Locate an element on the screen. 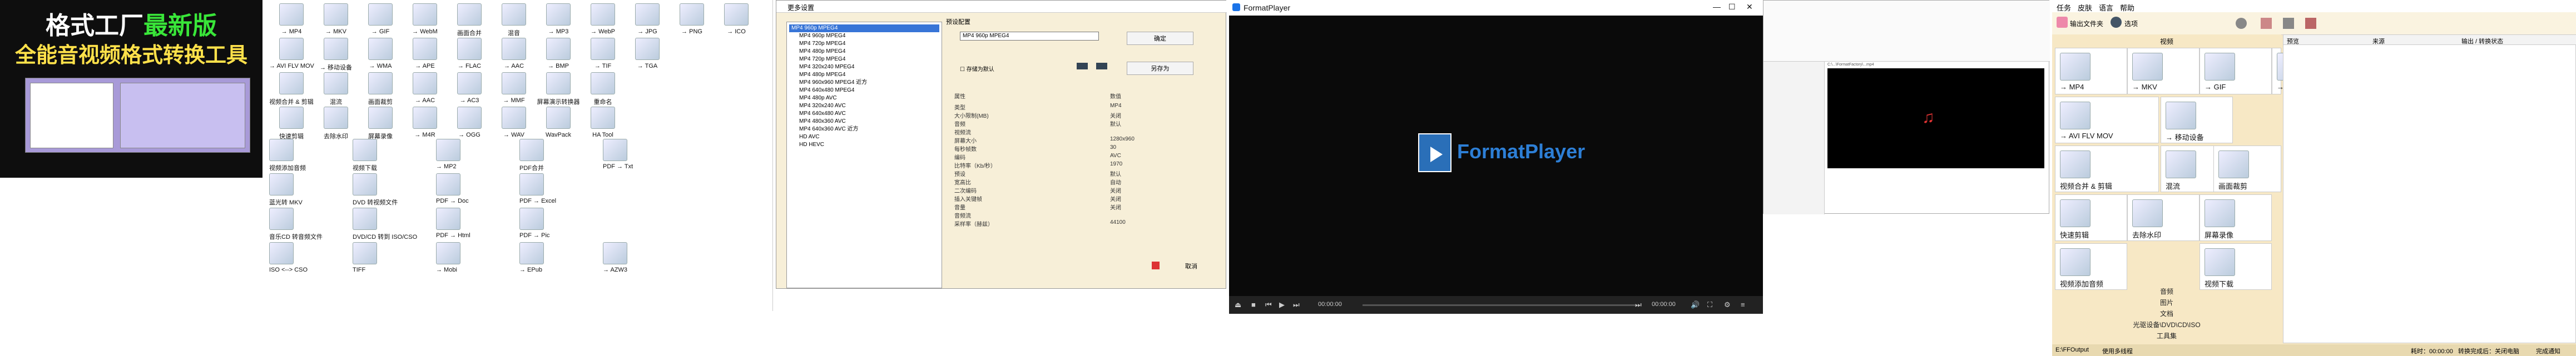  tree-item: MP4 640x480 AVC is located at coordinates (864, 114).